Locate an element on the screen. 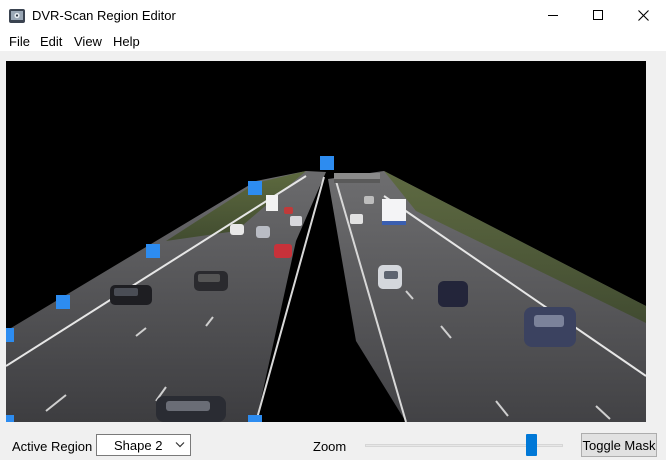 This screenshot has height=460, width=666. toggle-mask-label: Toggle Mask is located at coordinates (619, 445).